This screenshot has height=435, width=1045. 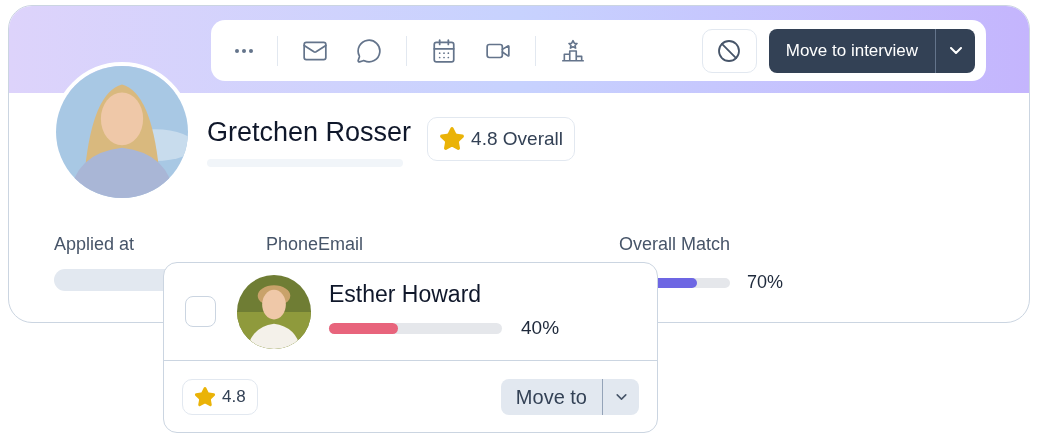 What do you see at coordinates (851, 50) in the screenshot?
I see `move-to-interview-button: Move to interview` at bounding box center [851, 50].